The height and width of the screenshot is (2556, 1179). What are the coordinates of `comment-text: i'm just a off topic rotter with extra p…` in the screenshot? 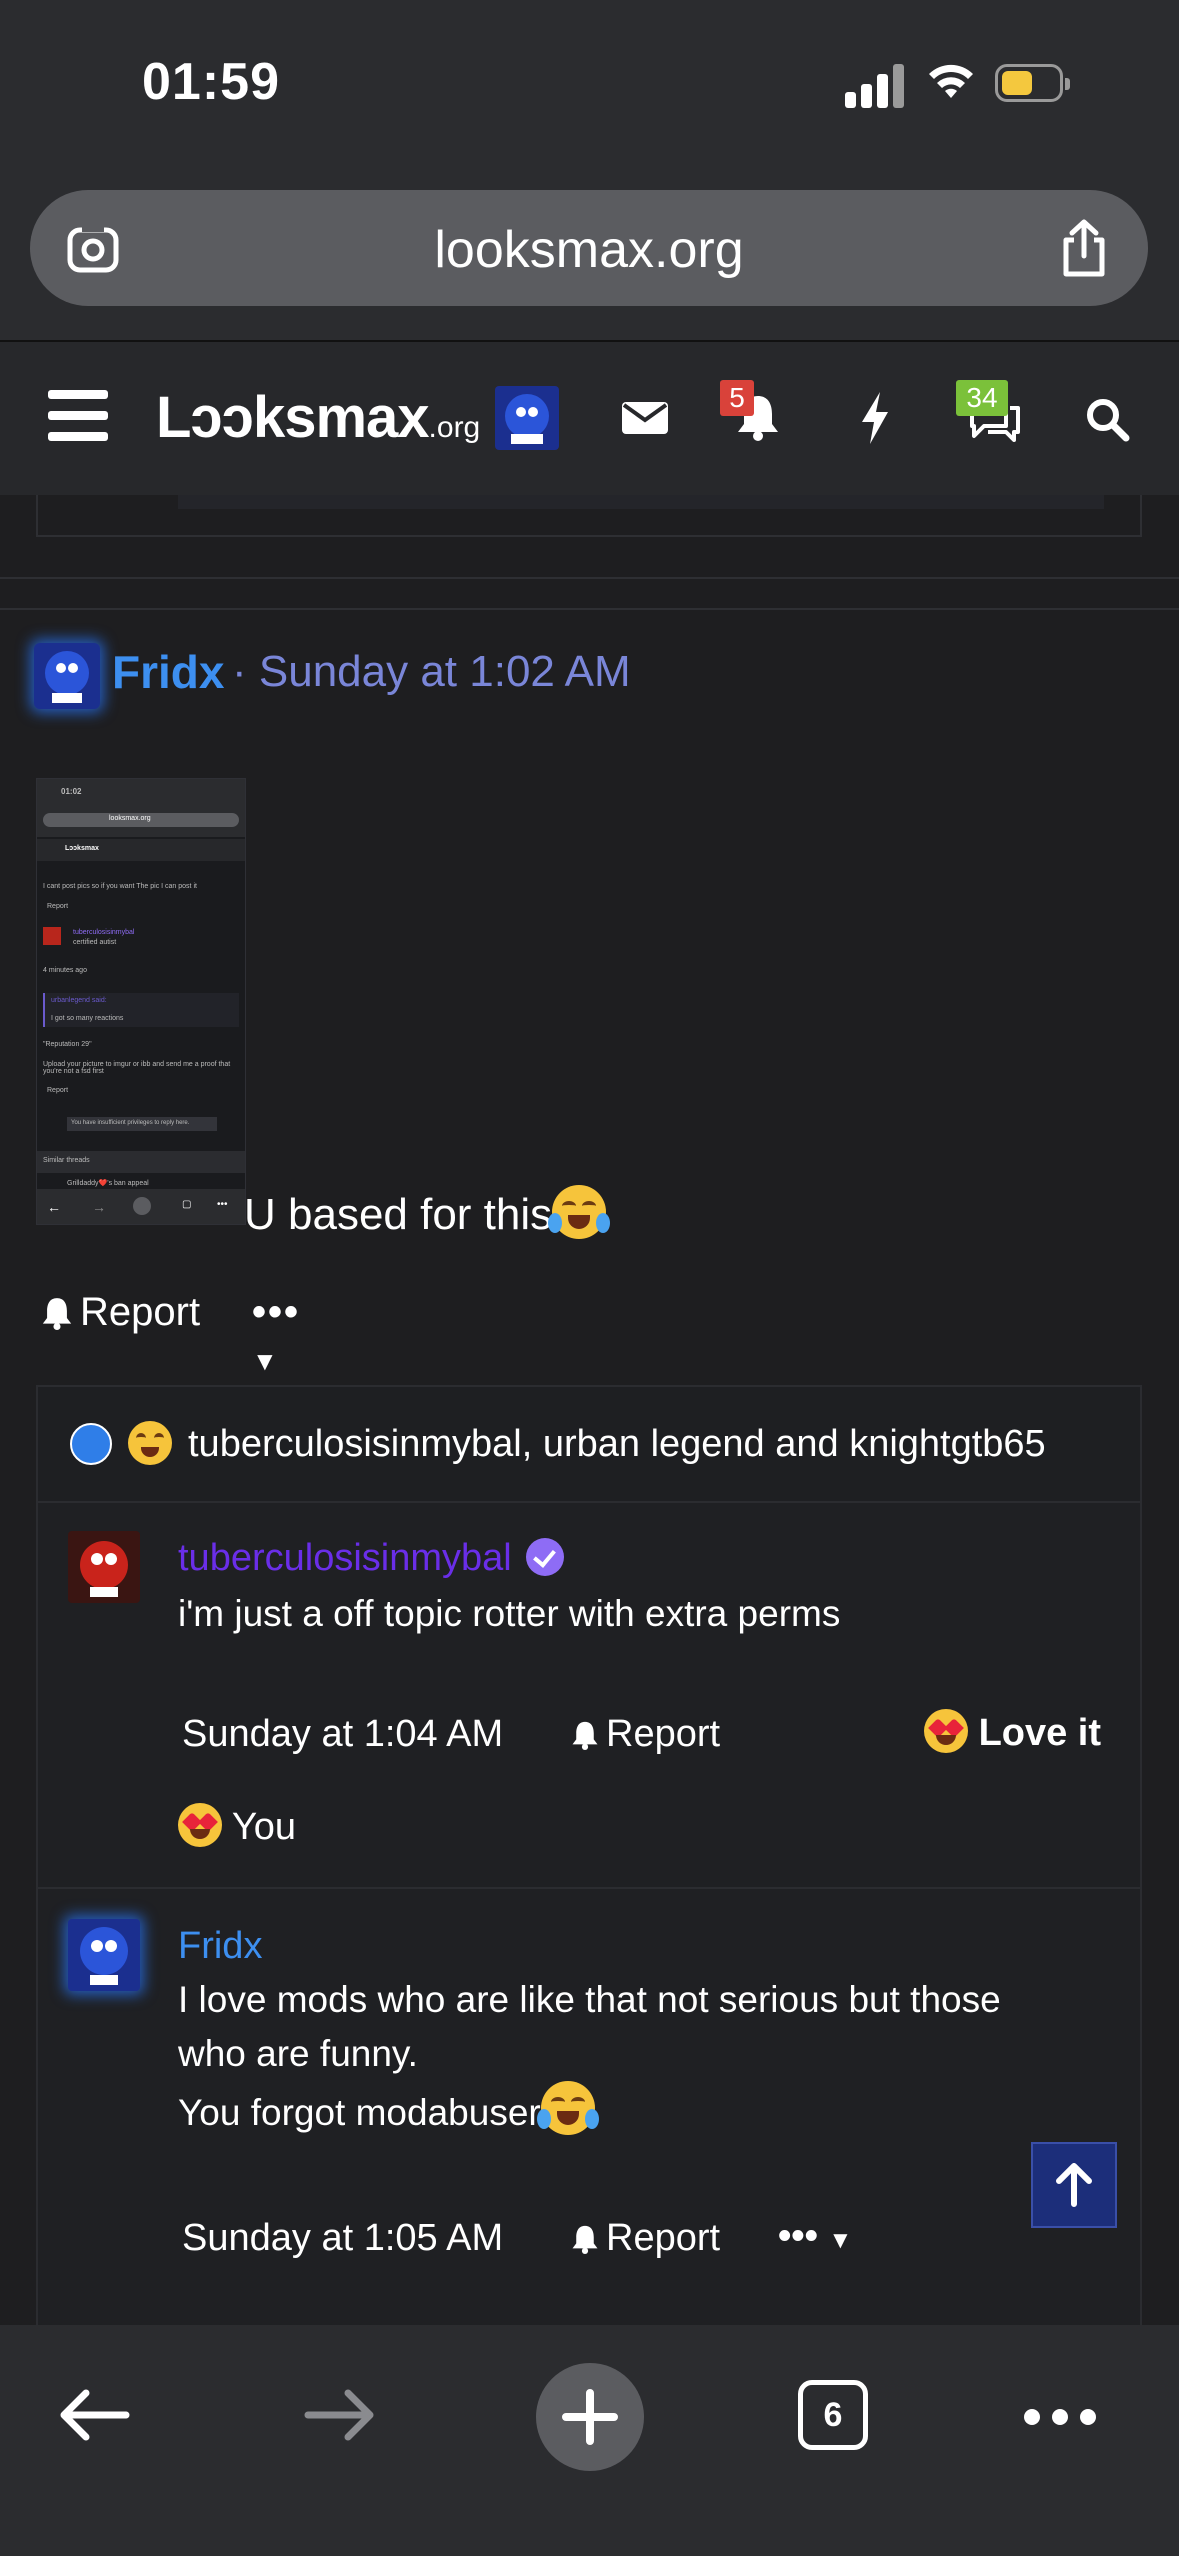 It's located at (509, 1613).